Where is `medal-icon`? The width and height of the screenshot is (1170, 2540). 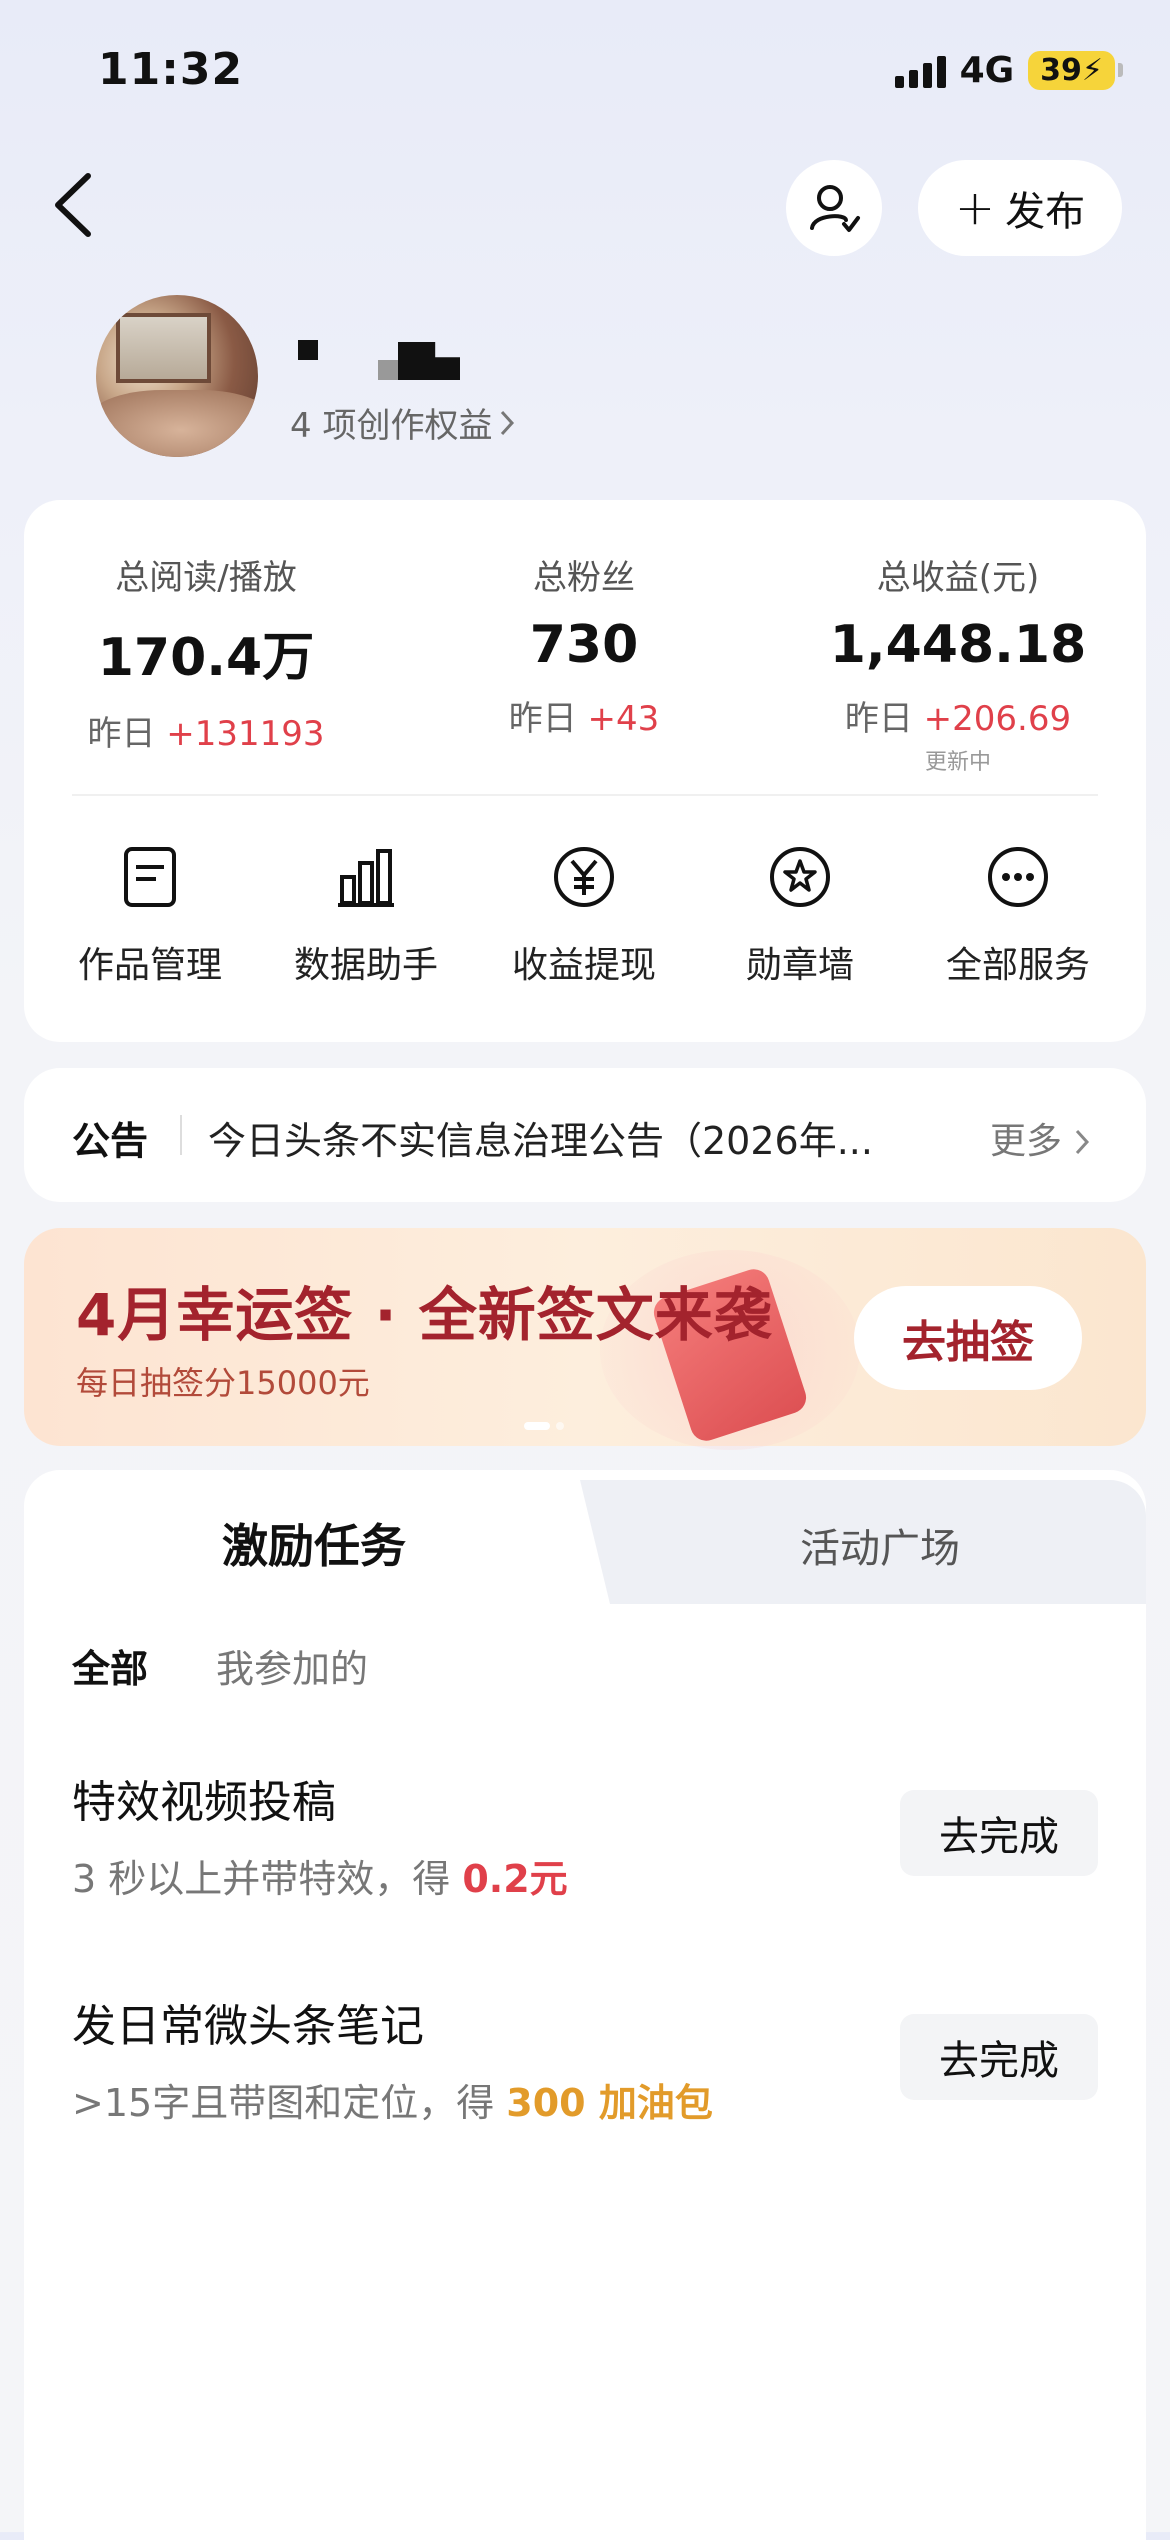
medal-icon is located at coordinates (800, 877).